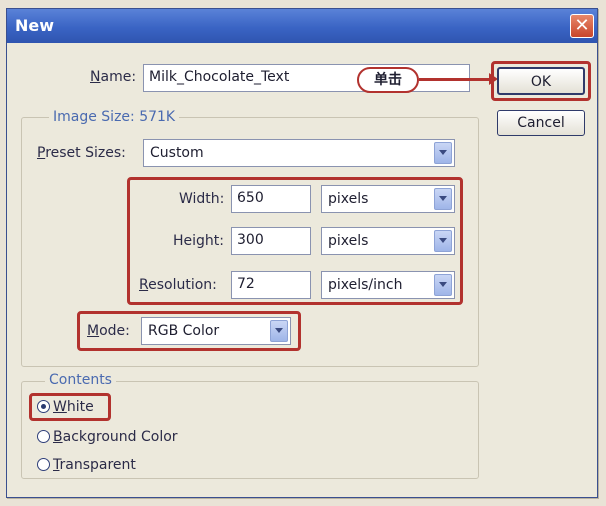  I want to click on preset-sizes-select: Custom, so click(299, 153).